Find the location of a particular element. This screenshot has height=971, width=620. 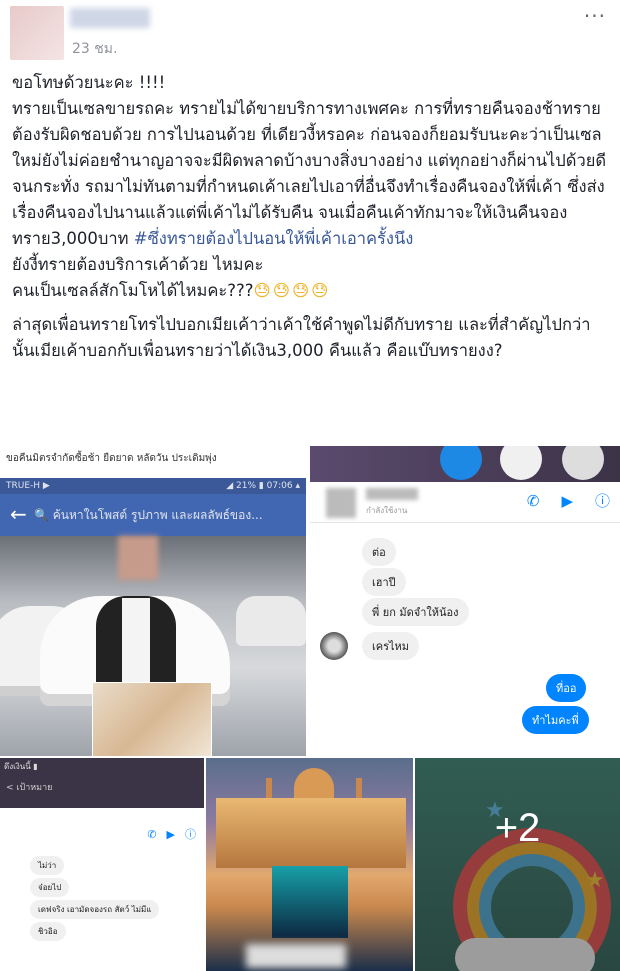

sender-avatar is located at coordinates (334, 646).